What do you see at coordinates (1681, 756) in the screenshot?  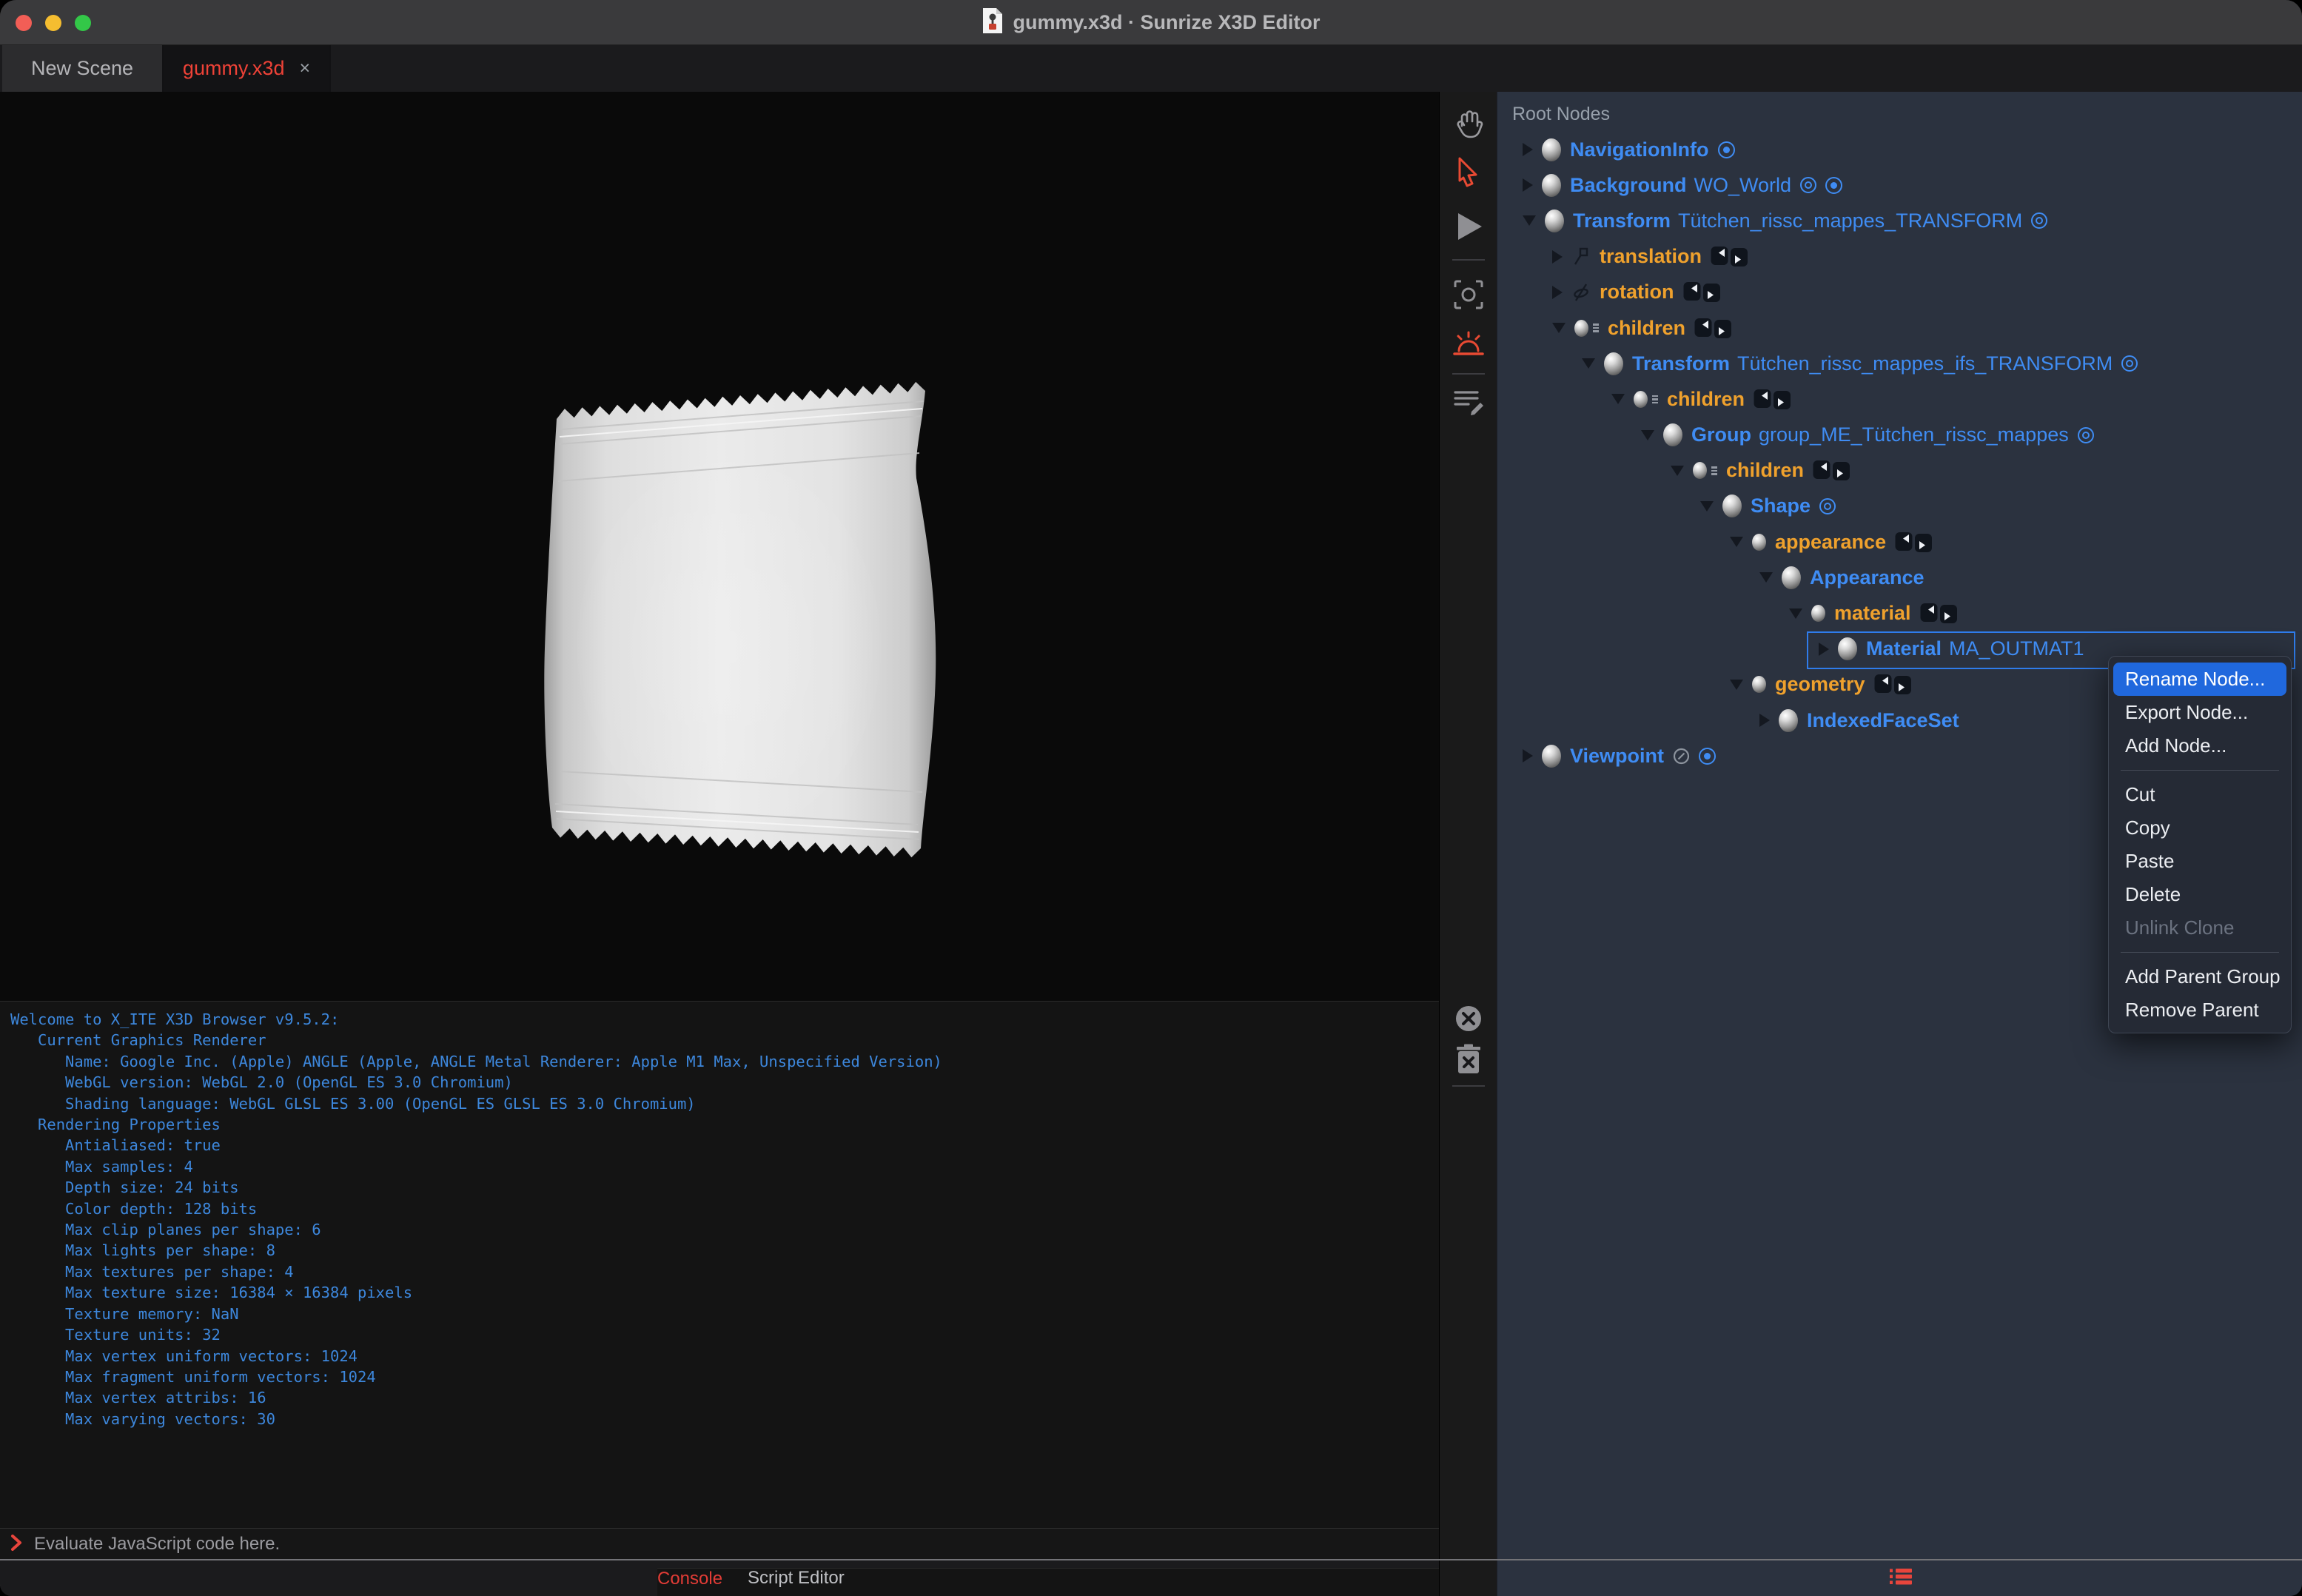 I see `edit-pencil-icon` at bounding box center [1681, 756].